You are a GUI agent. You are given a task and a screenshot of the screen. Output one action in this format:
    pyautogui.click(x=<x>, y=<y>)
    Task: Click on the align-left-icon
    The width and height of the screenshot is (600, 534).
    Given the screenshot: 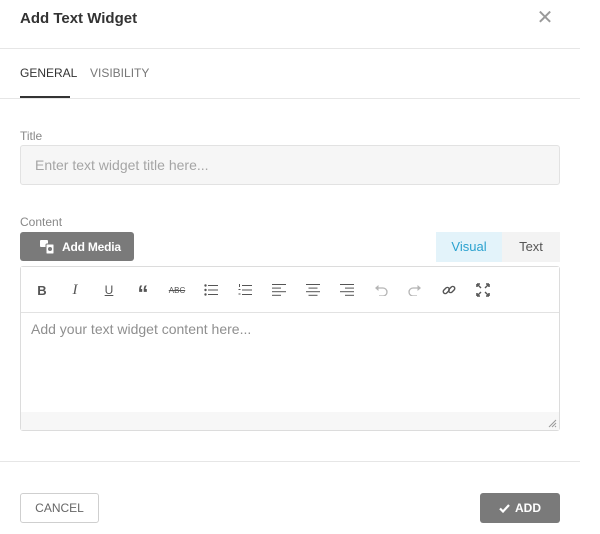 What is the action you would take?
    pyautogui.click(x=279, y=290)
    